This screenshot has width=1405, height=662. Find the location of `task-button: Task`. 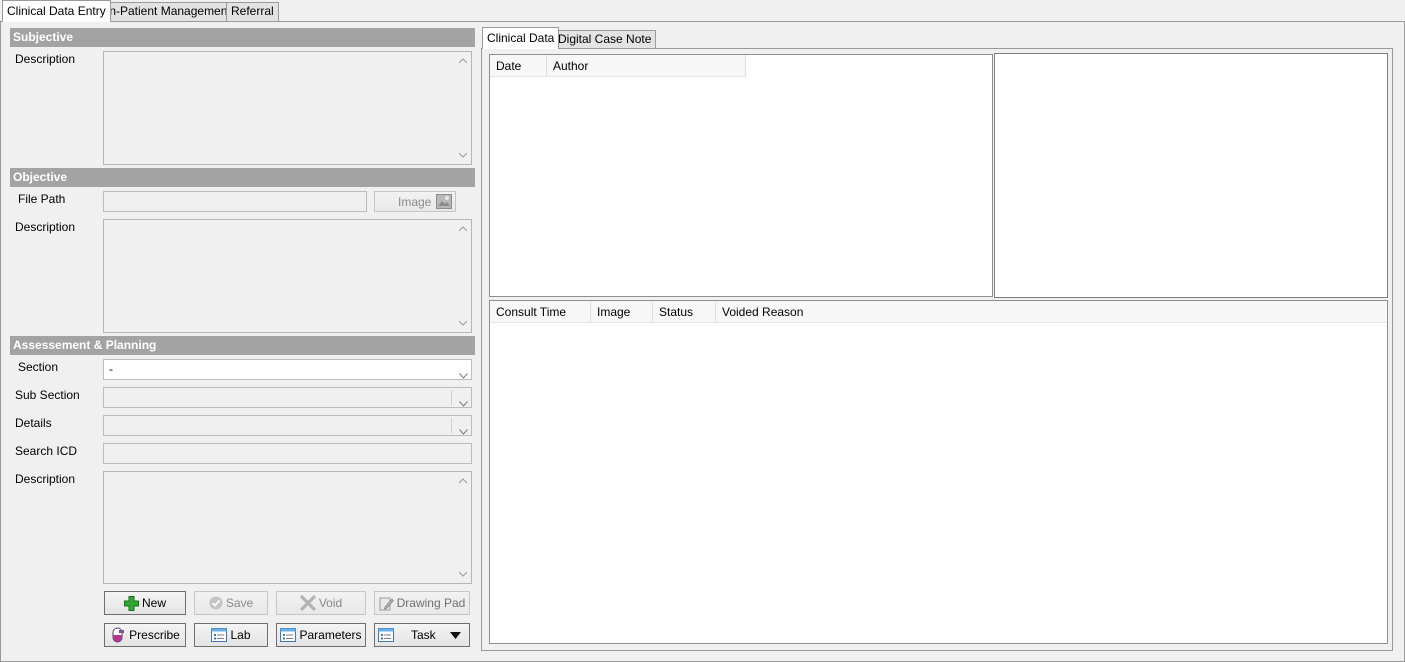

task-button: Task is located at coordinates (422, 635).